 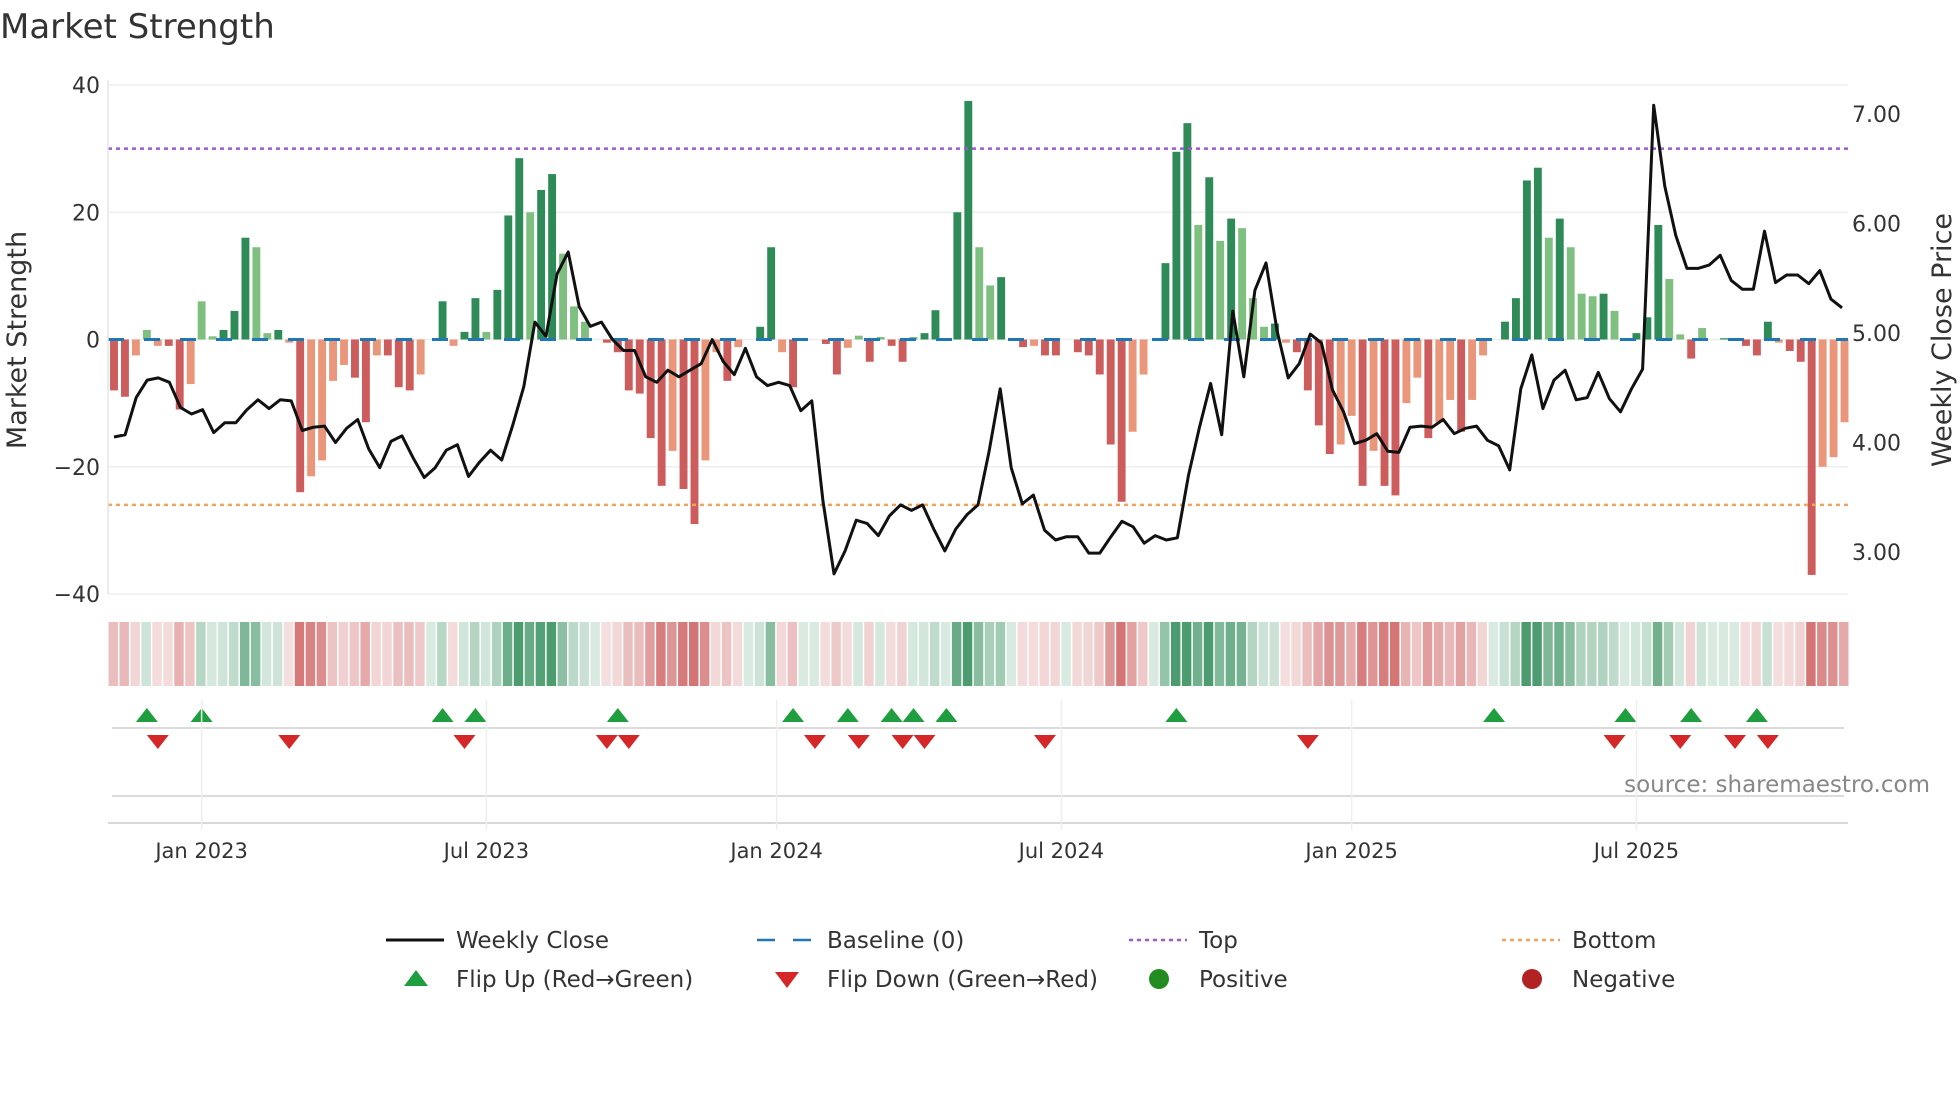 What do you see at coordinates (1942, 340) in the screenshot?
I see `y2-axis-title: Weekly Close Price` at bounding box center [1942, 340].